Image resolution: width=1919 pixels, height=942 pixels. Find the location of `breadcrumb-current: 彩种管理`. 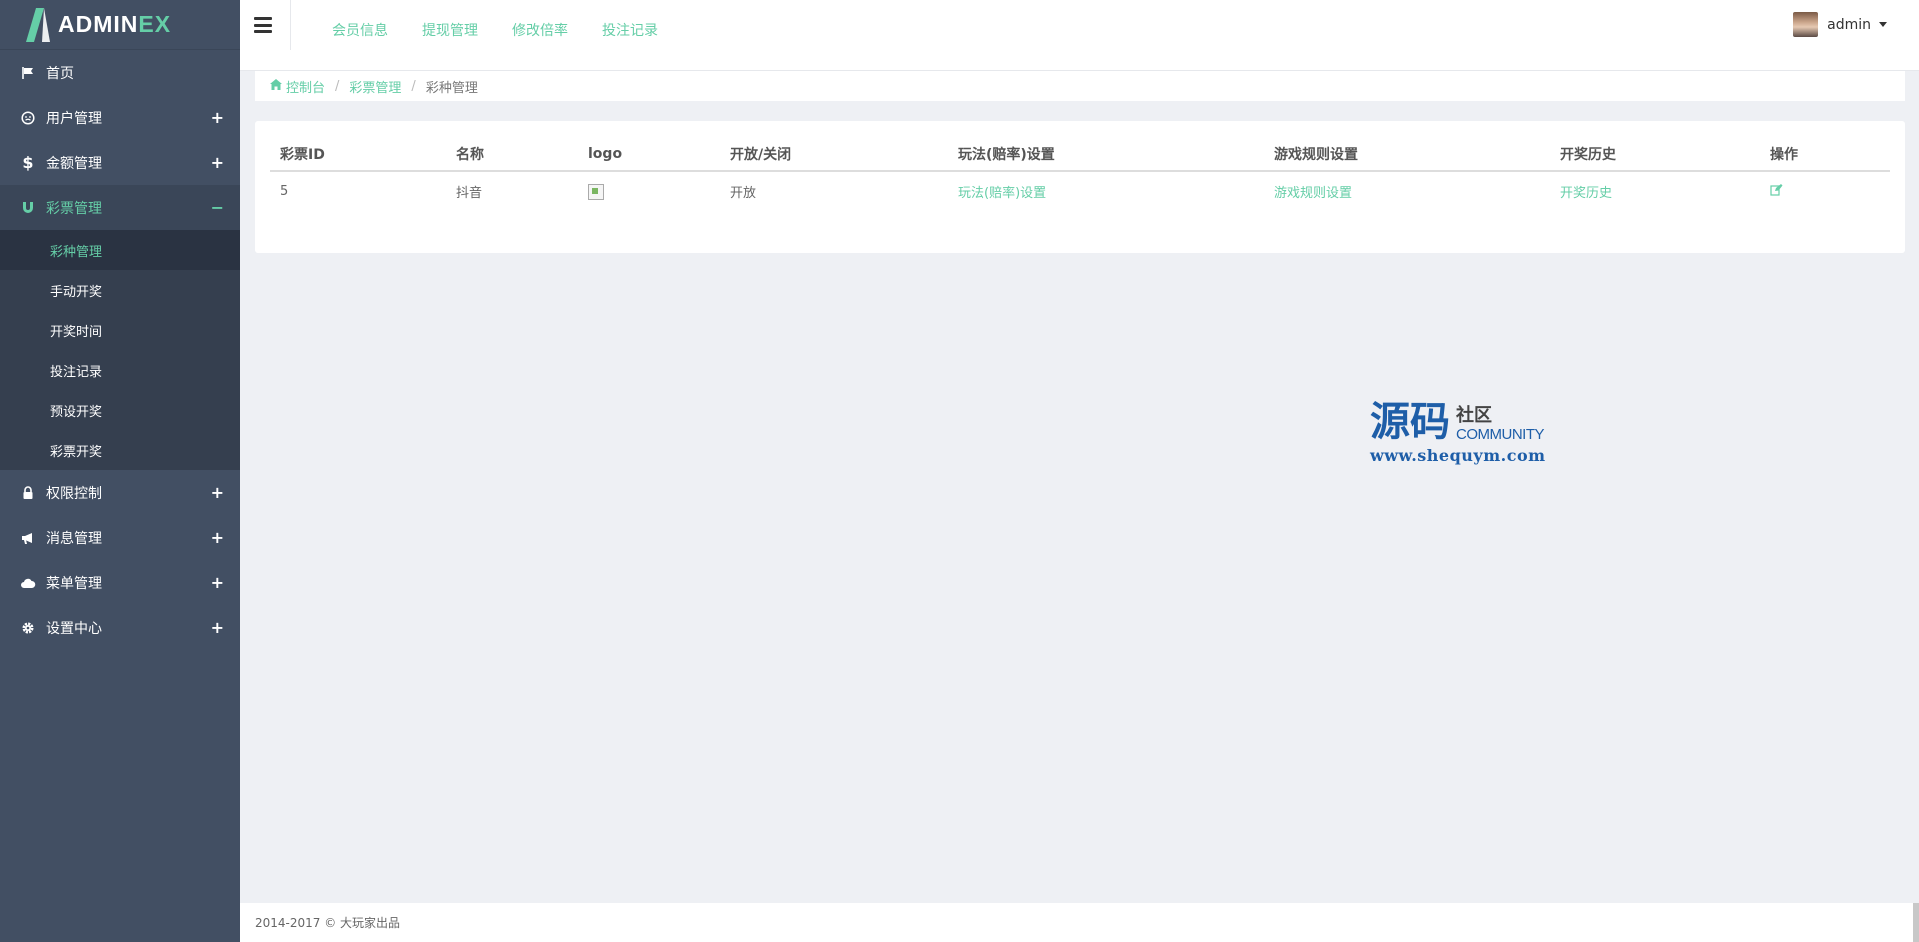

breadcrumb-current: 彩种管理 is located at coordinates (451, 88).